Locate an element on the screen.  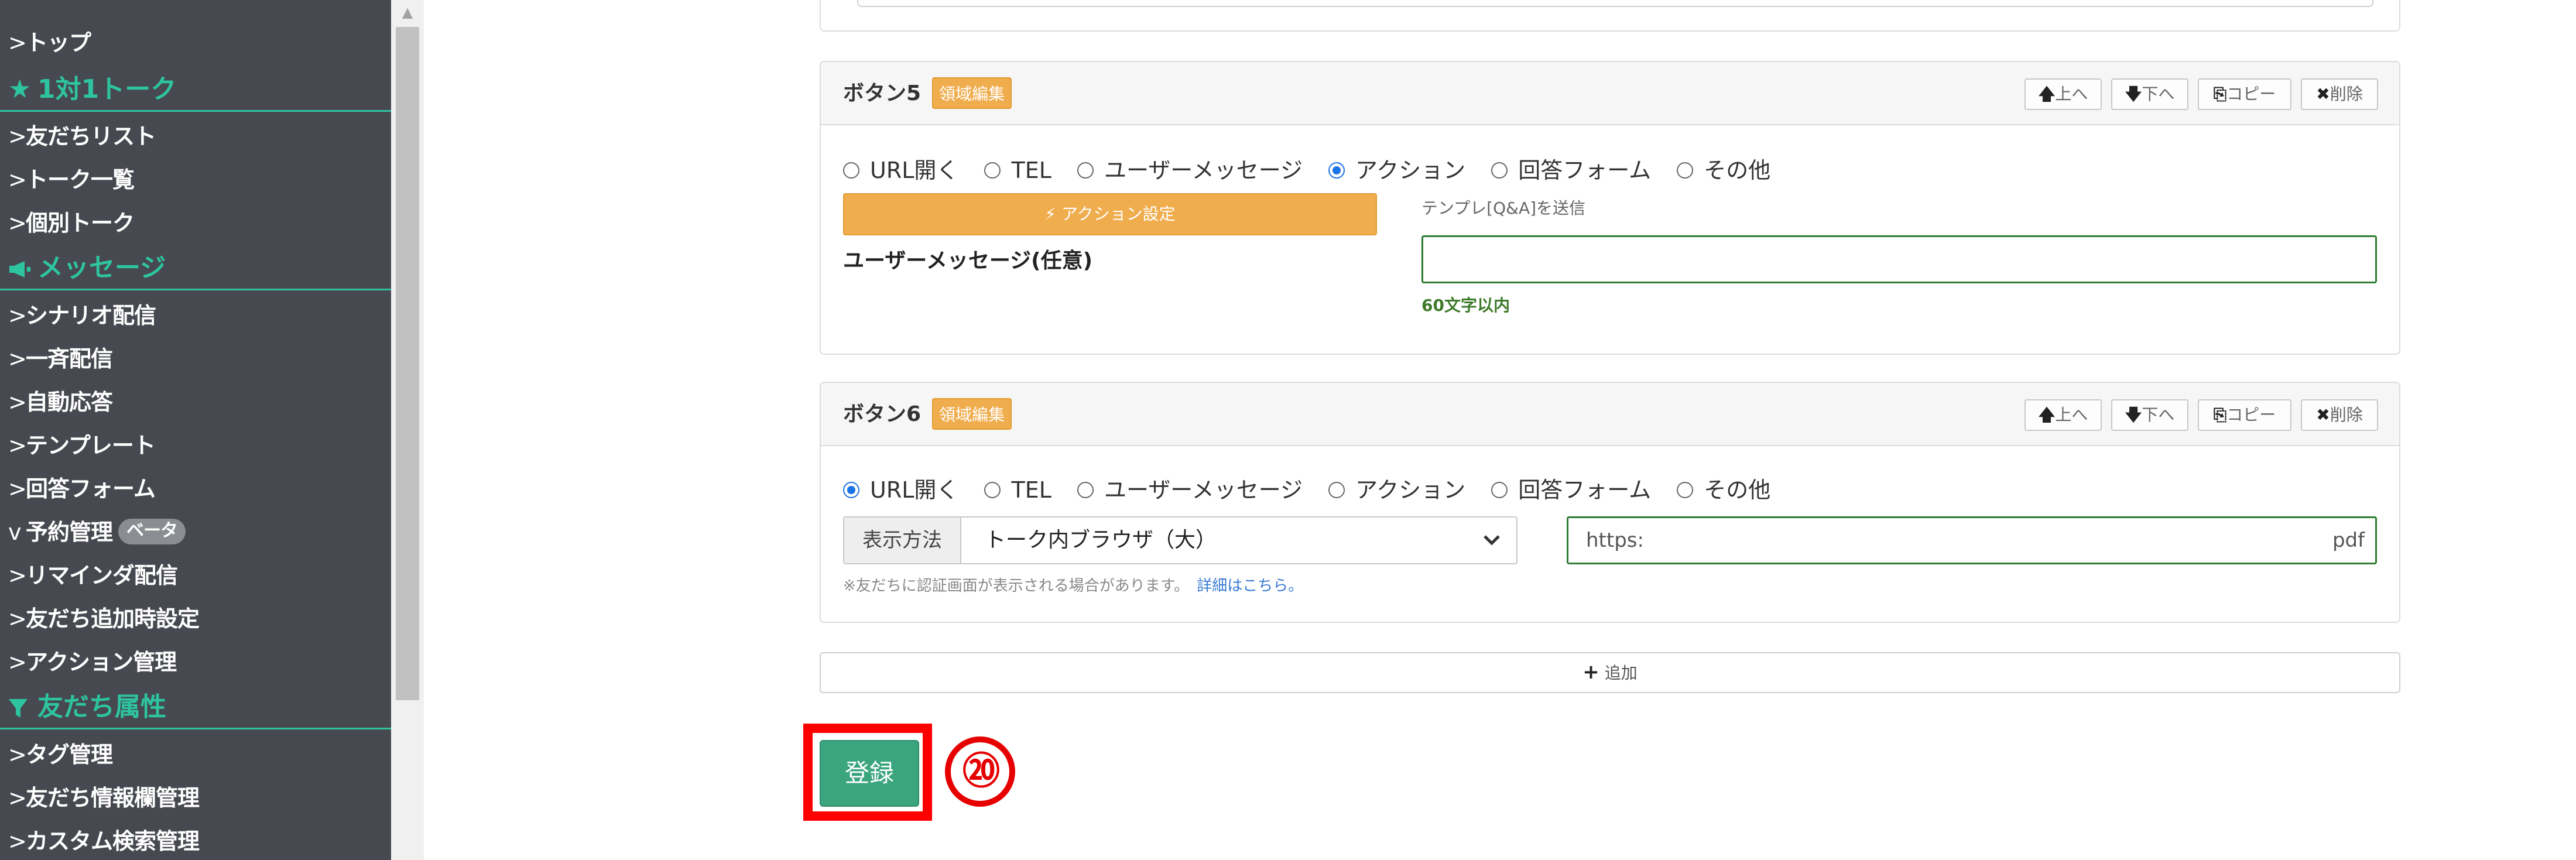
filter-icon is located at coordinates (22, 707).